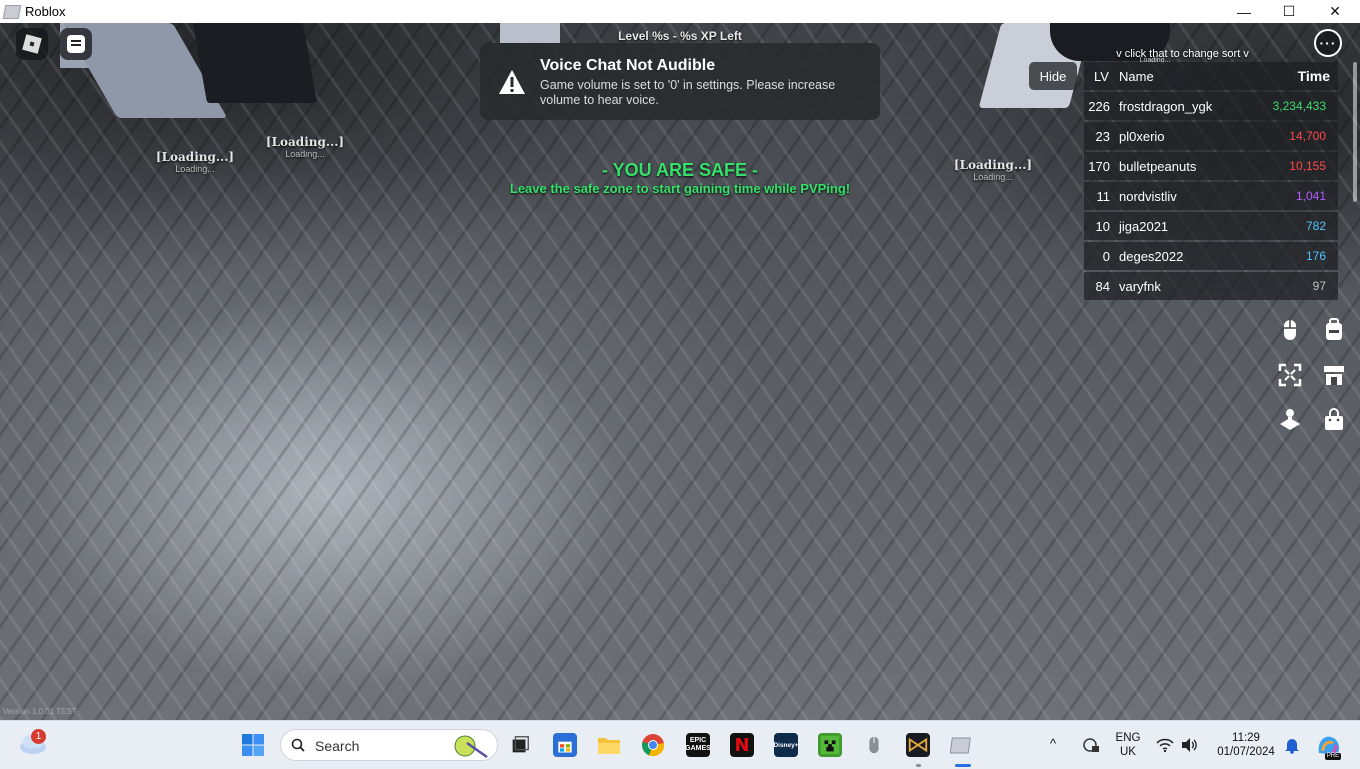 Image resolution: width=1360 pixels, height=769 pixels. Describe the element at coordinates (1099, 106) in the screenshot. I see `row-level: 226` at that location.